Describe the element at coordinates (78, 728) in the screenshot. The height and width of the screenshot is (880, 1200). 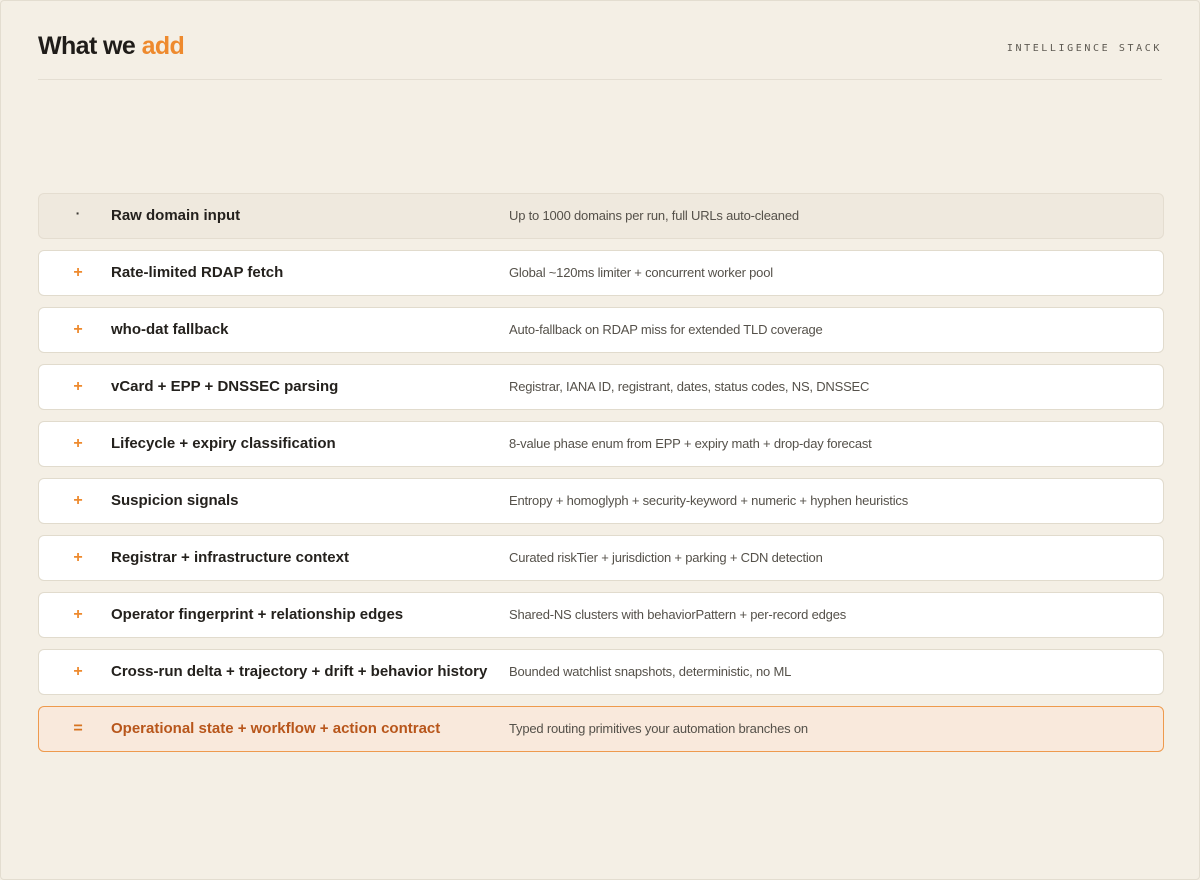
I see `equals-icon: =` at that location.